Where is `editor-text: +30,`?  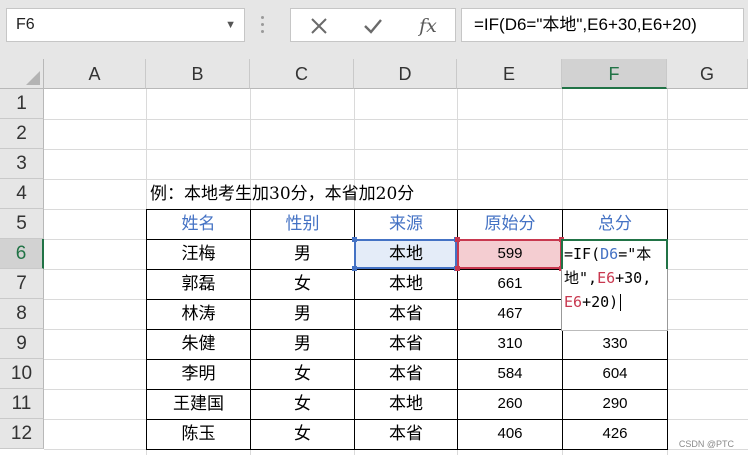
editor-text: +30, is located at coordinates (633, 278).